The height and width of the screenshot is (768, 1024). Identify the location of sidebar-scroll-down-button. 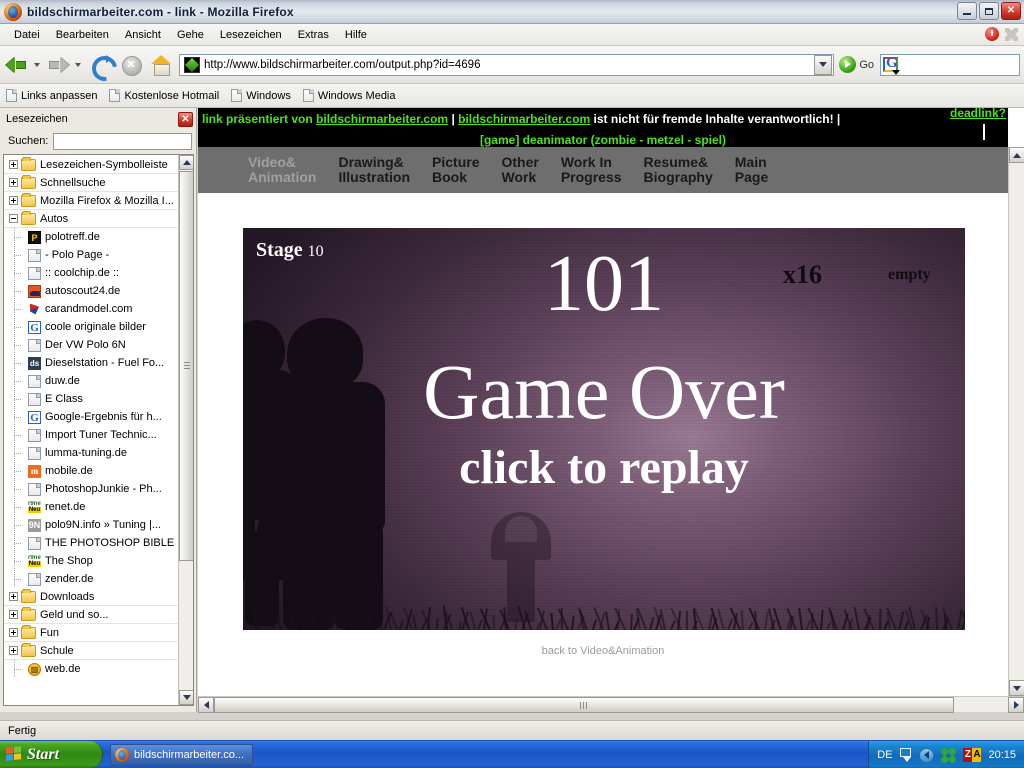
(186, 697).